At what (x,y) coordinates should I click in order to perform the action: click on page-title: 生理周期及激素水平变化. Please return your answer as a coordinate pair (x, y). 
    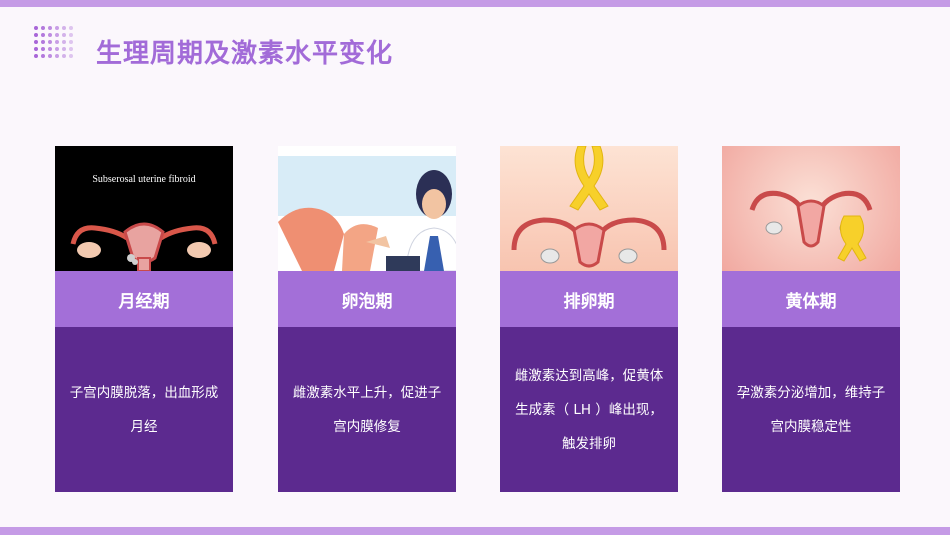
    Looking at the image, I should click on (245, 54).